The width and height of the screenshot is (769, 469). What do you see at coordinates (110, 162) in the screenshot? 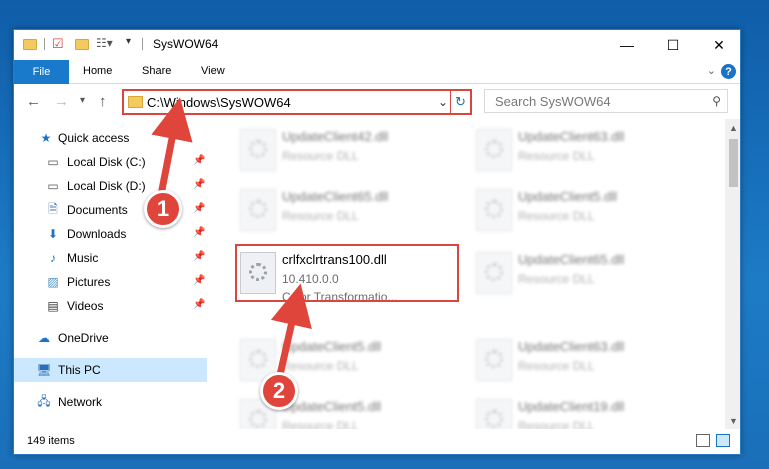
I see `sidebar-item-local-disk-c: ▭ Local Disk (C:) 📌` at bounding box center [110, 162].